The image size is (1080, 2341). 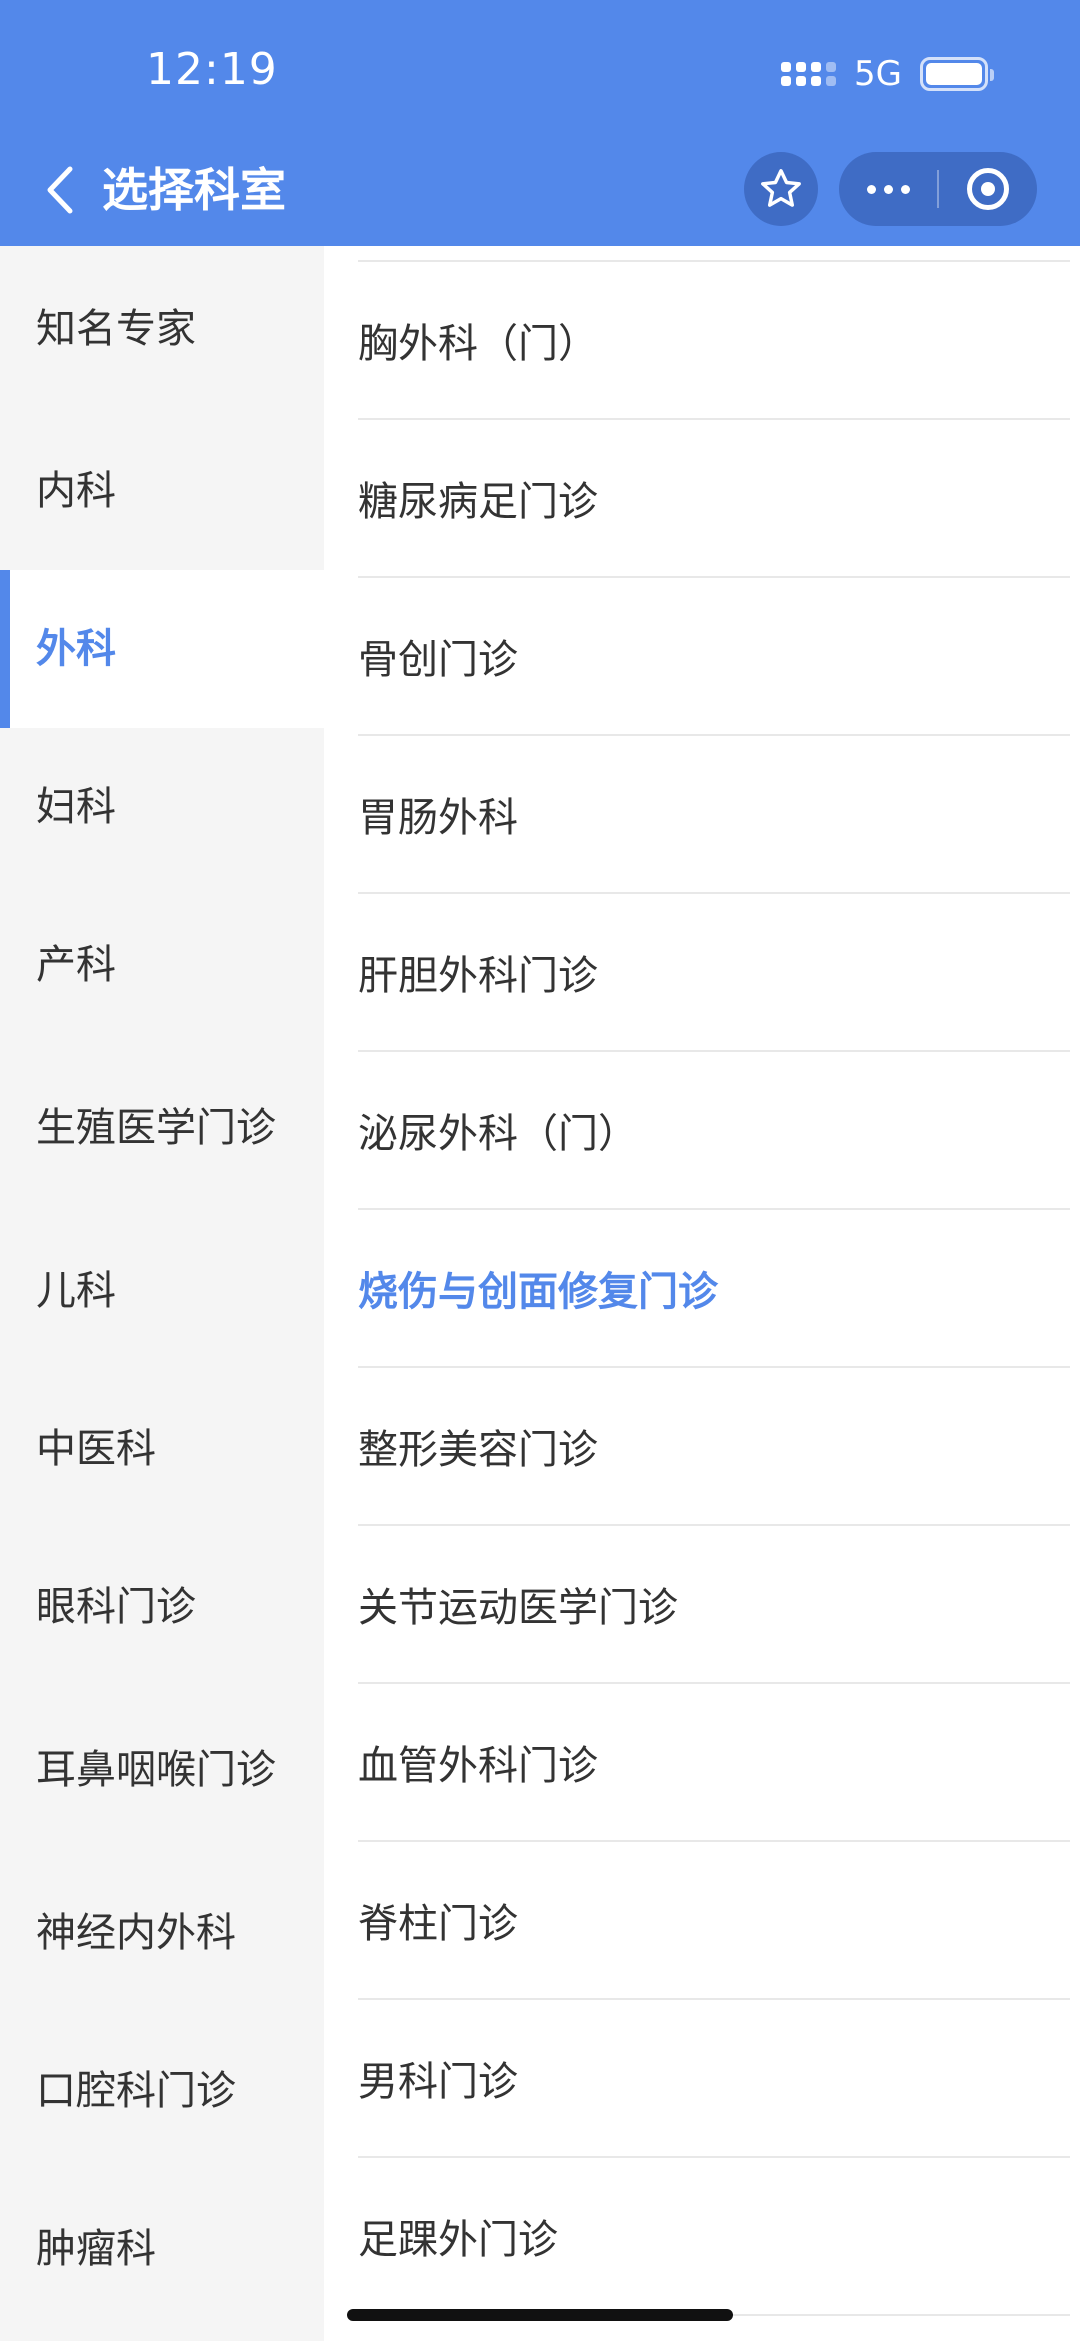 What do you see at coordinates (938, 189) in the screenshot?
I see `miniprogram-capsule` at bounding box center [938, 189].